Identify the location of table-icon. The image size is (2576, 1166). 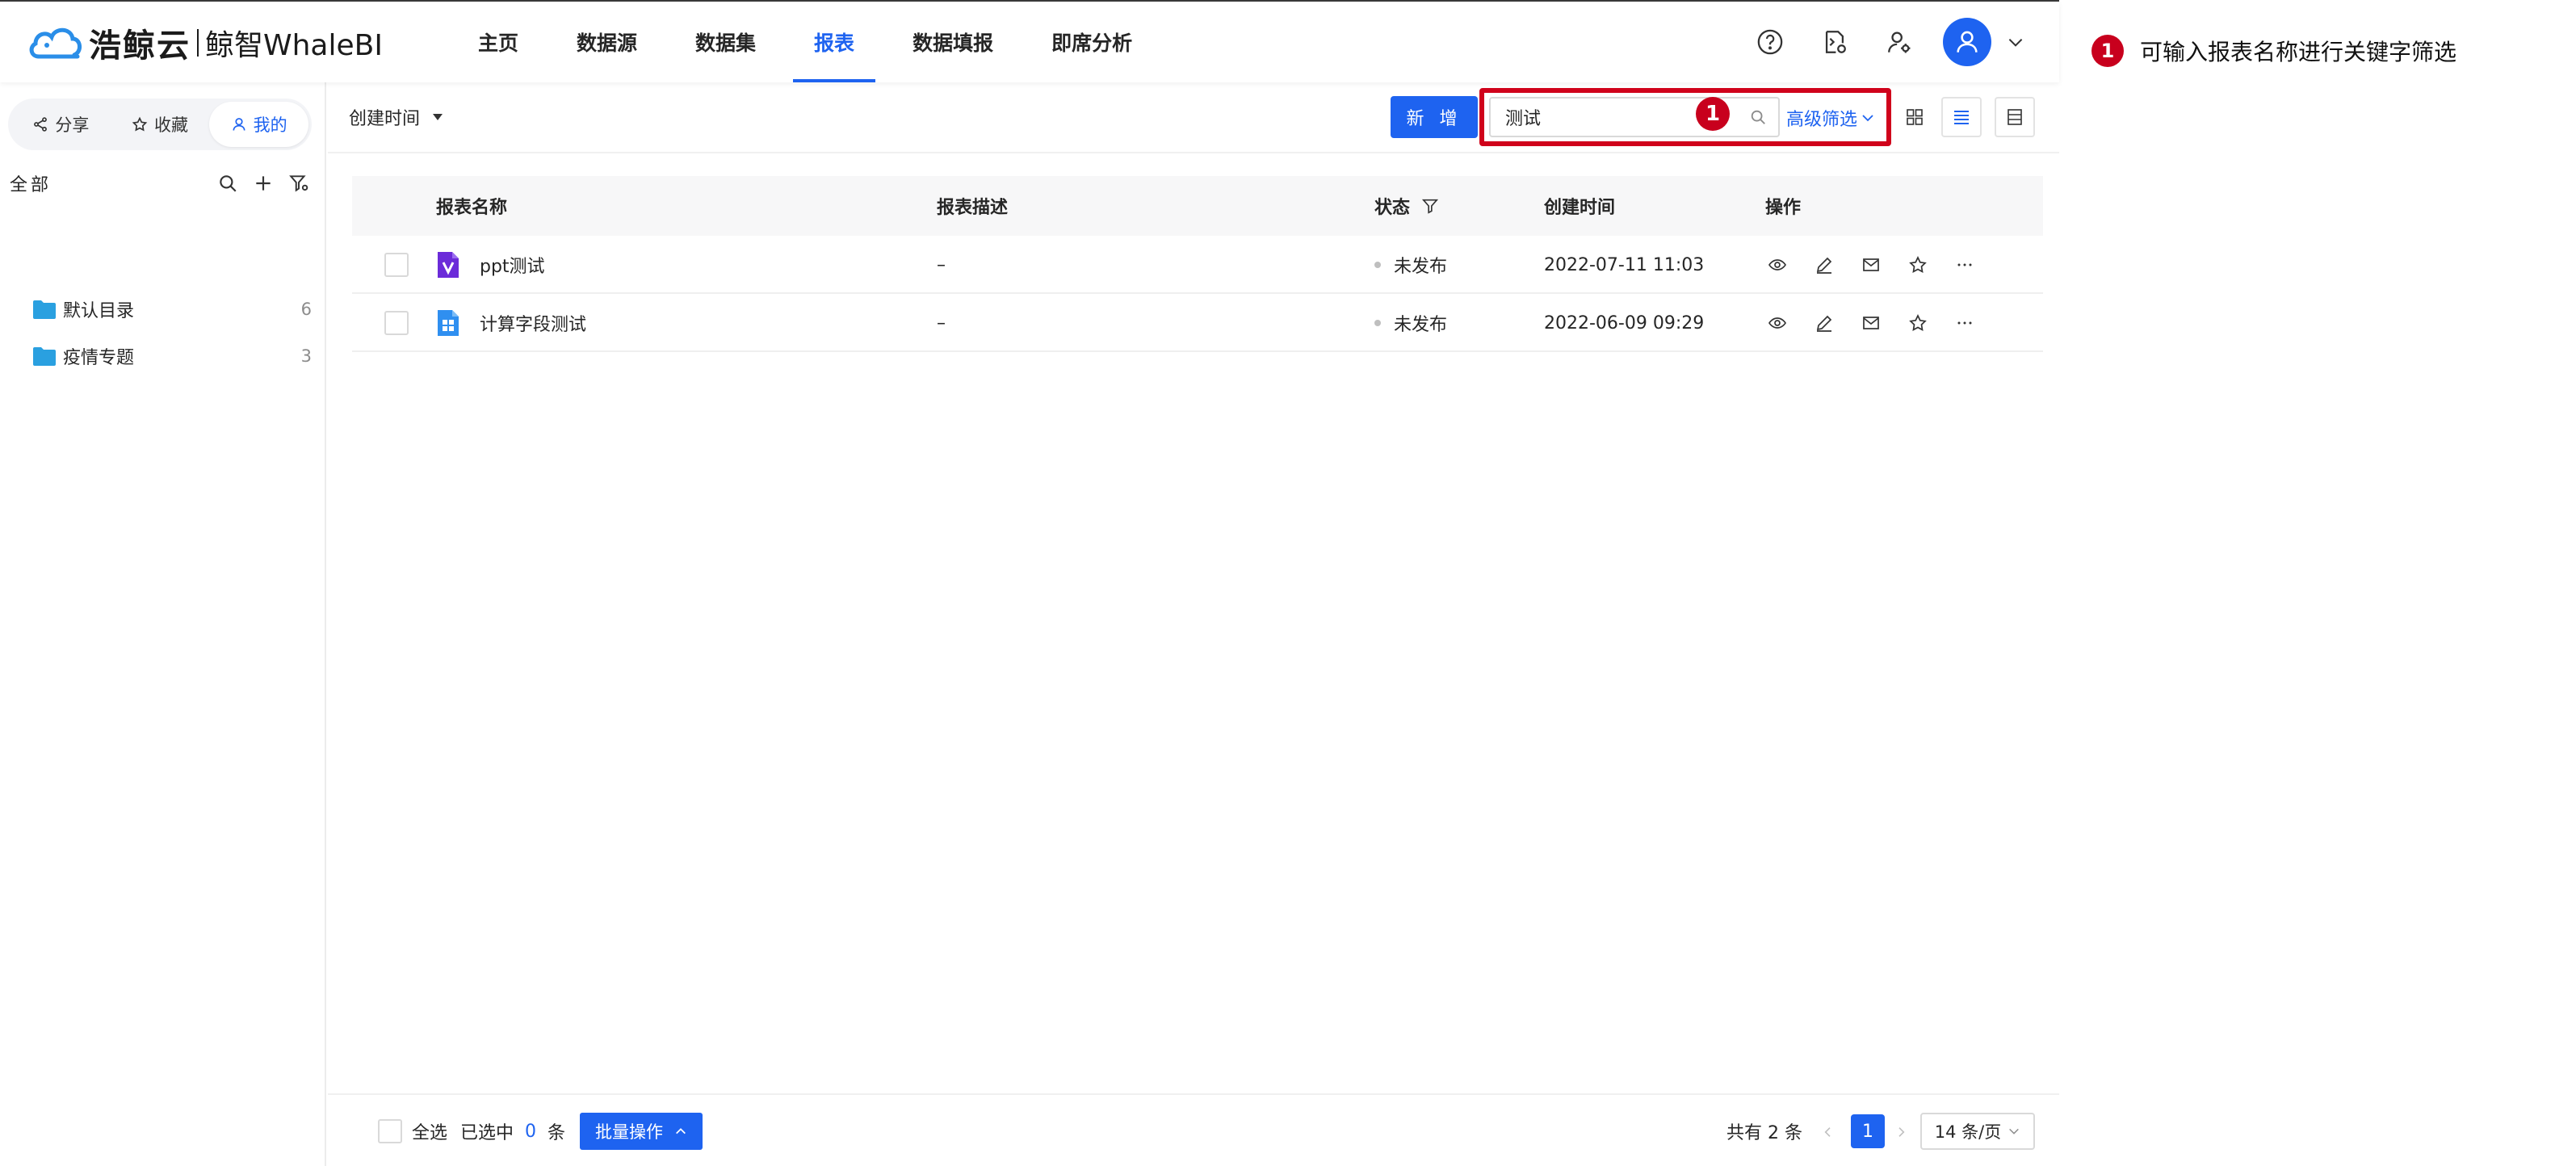
(2015, 117).